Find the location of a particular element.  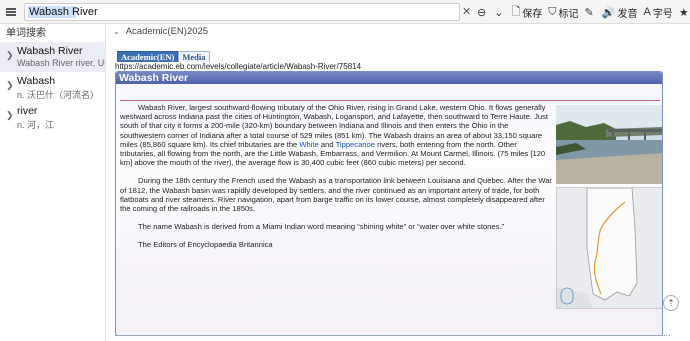

dictionary-header: ⌄ Academic(EN)2025 is located at coordinates (398, 32).